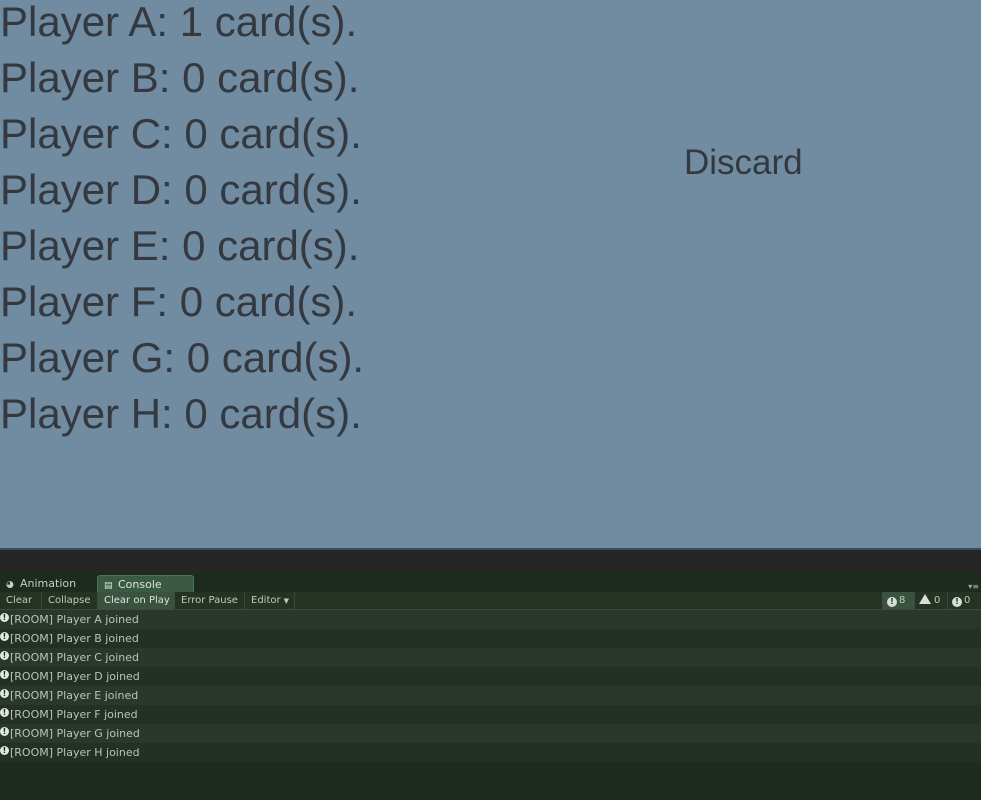  I want to click on log-count-toggle: ! 8, so click(898, 600).